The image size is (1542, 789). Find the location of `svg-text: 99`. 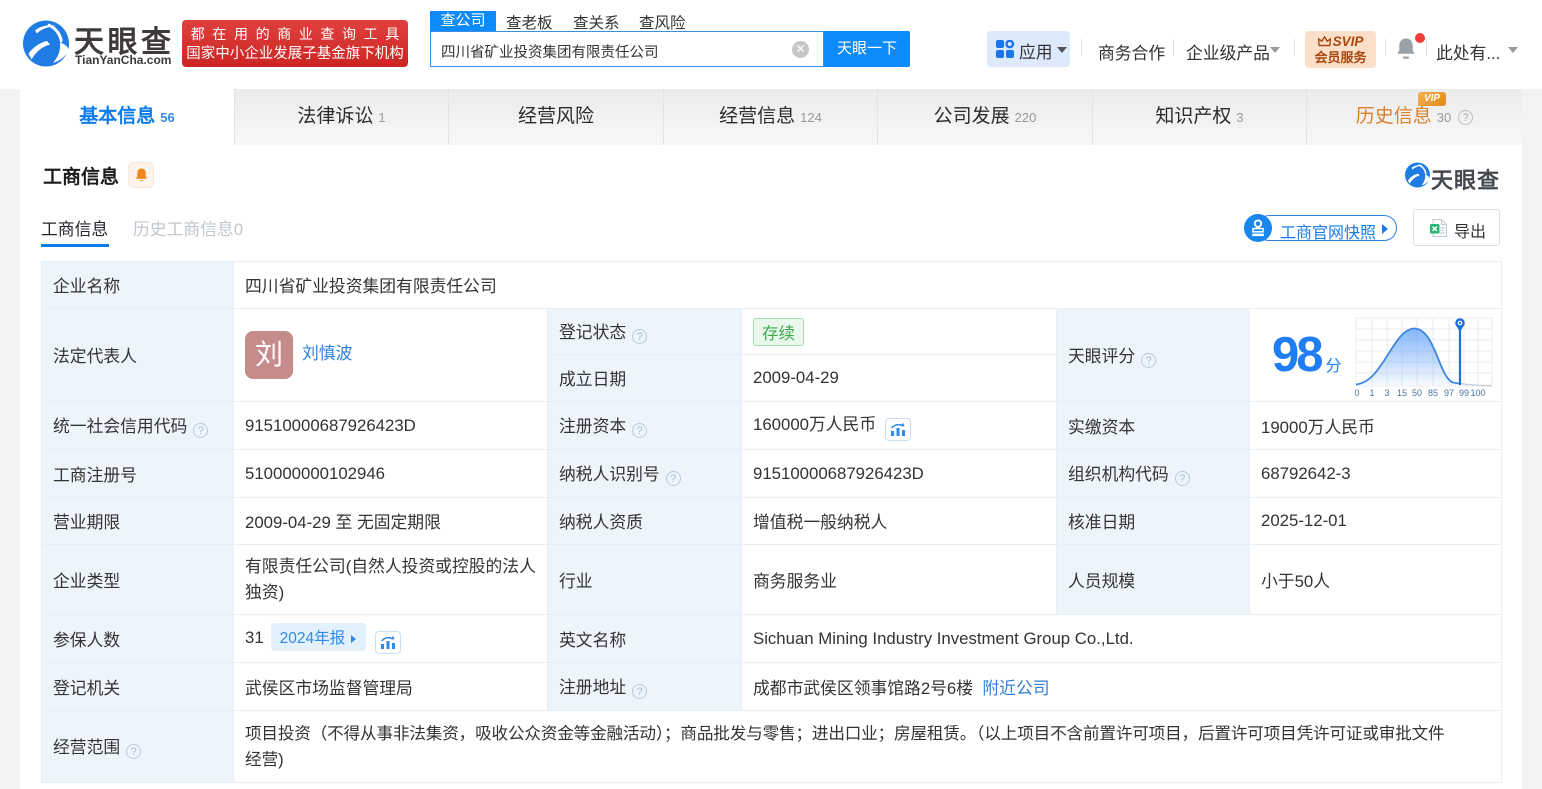

svg-text: 99 is located at coordinates (1464, 393).